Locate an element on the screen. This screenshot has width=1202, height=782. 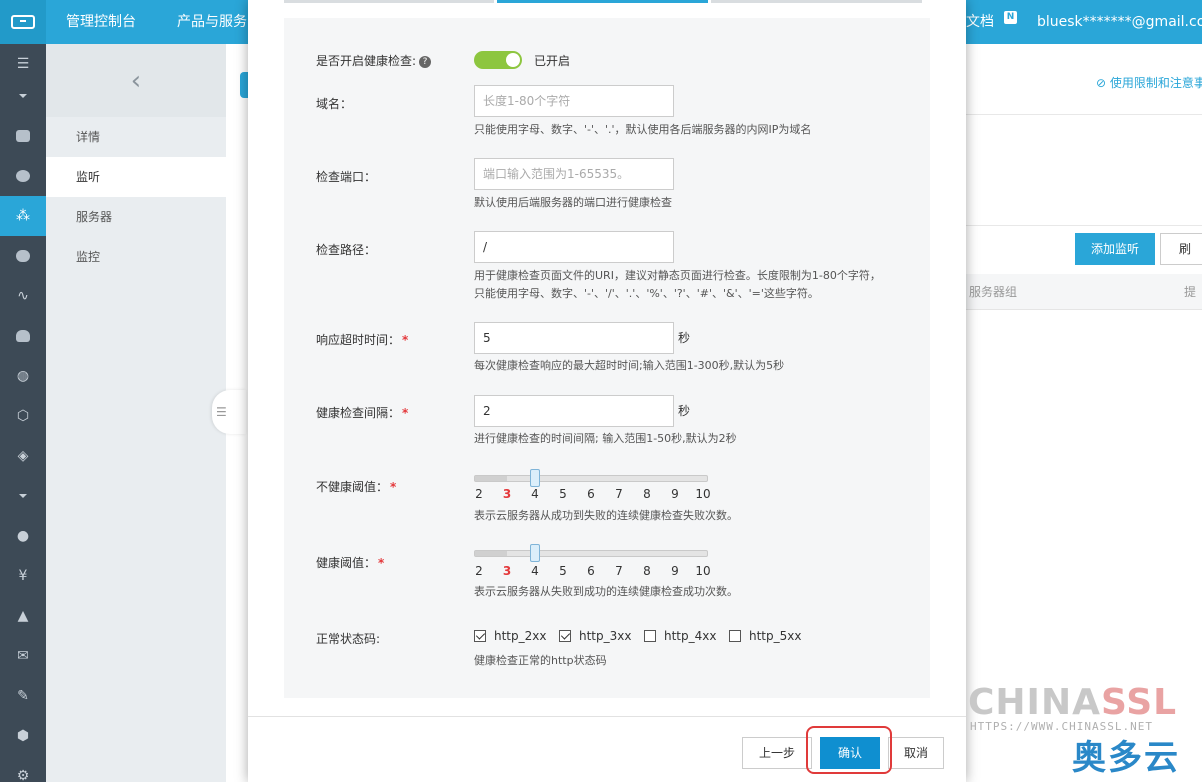
nav-products: 产品与服务 is located at coordinates (212, 22).